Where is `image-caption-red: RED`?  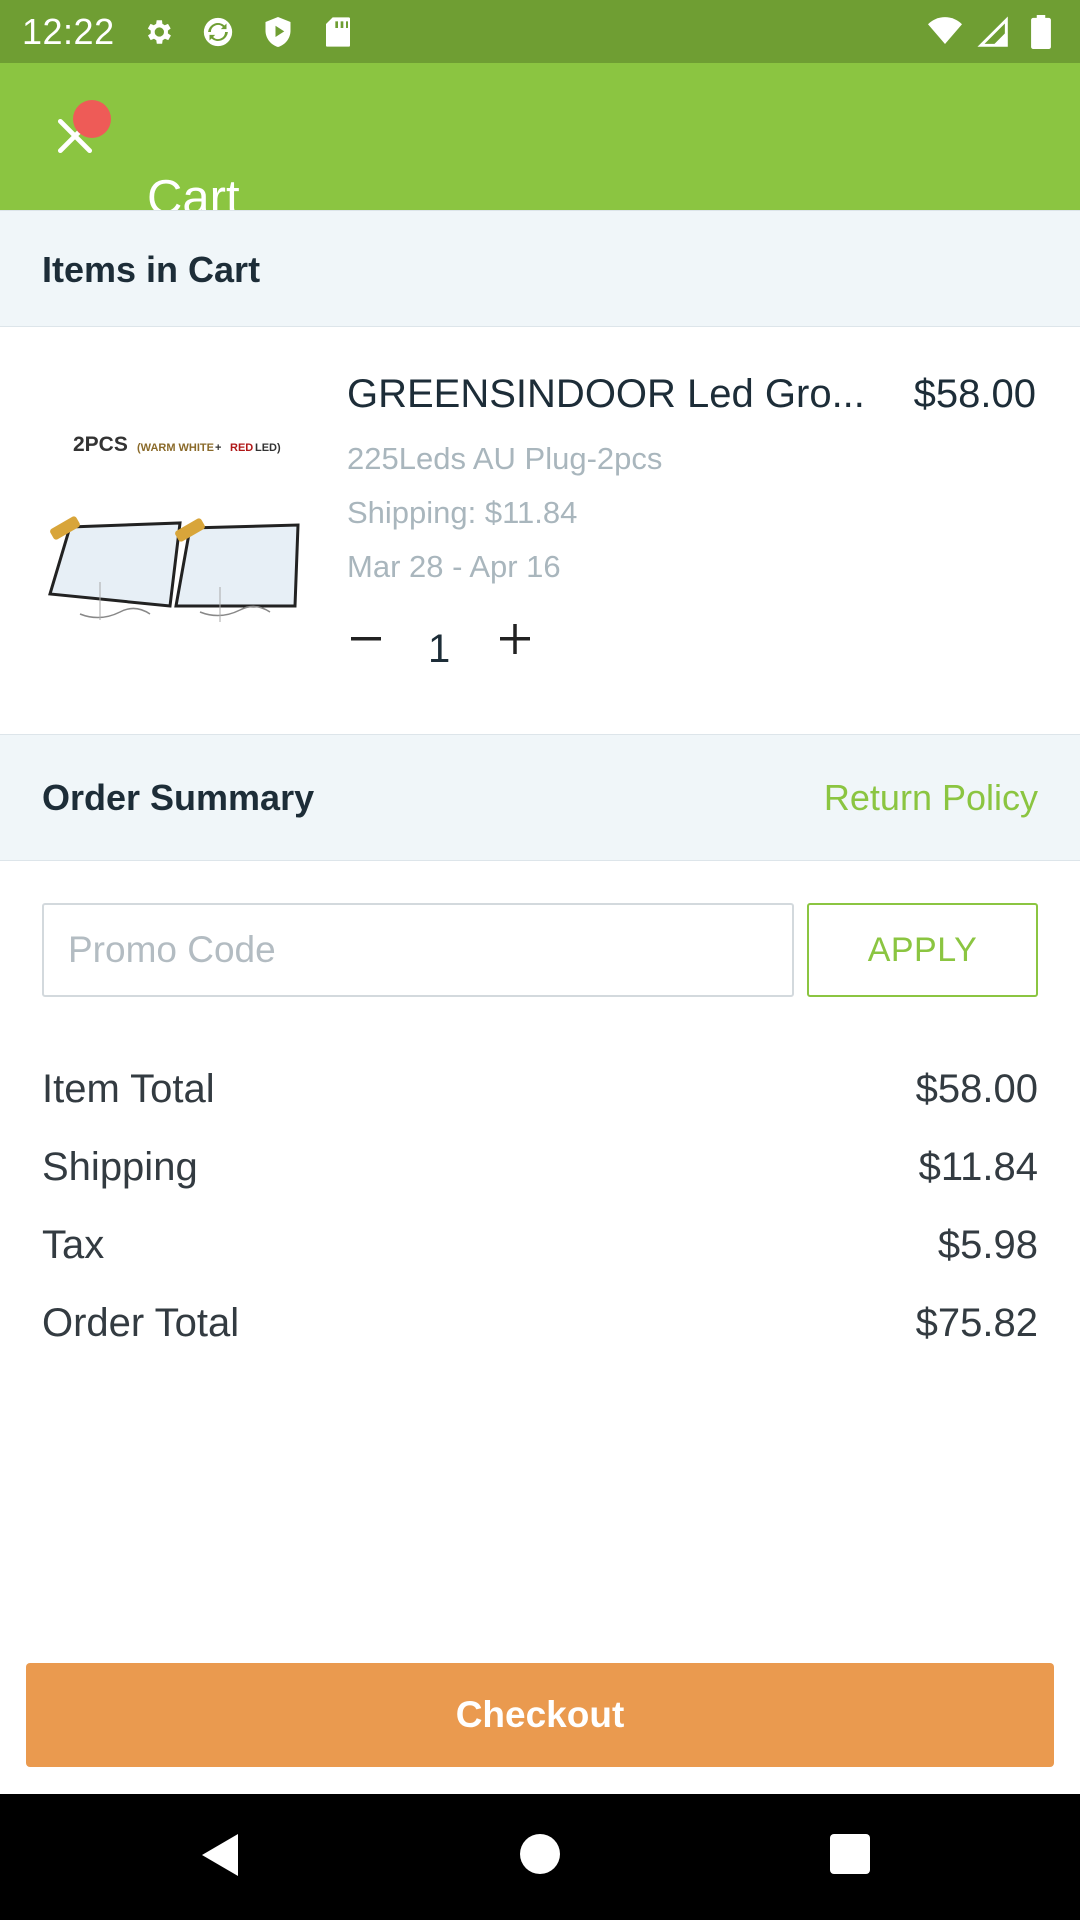 image-caption-red: RED is located at coordinates (241, 448).